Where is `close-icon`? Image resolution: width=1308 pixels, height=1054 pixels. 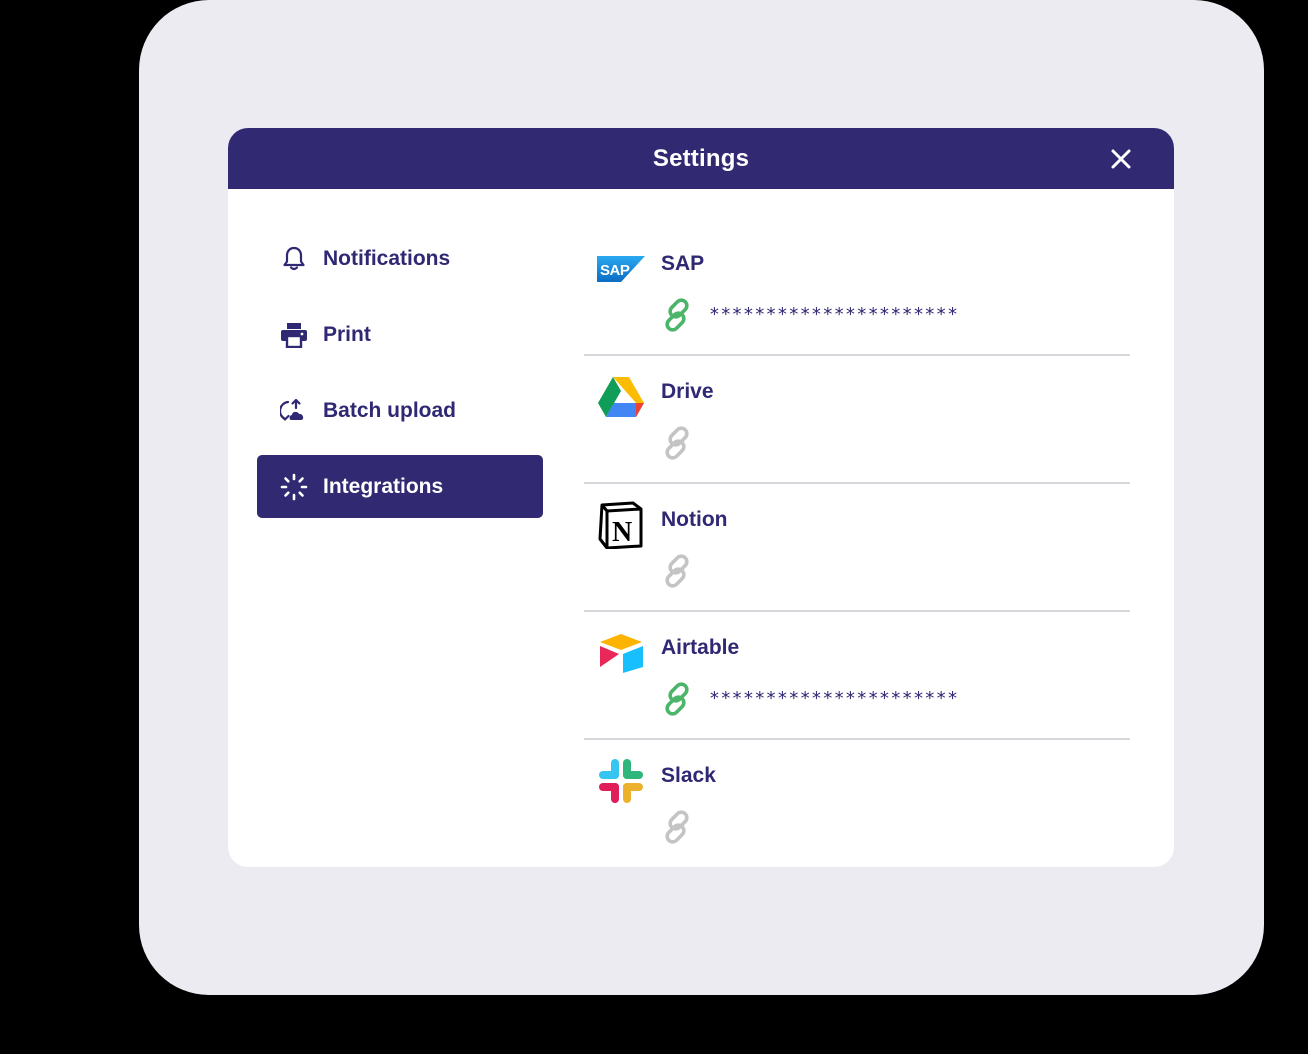
close-icon is located at coordinates (1121, 159).